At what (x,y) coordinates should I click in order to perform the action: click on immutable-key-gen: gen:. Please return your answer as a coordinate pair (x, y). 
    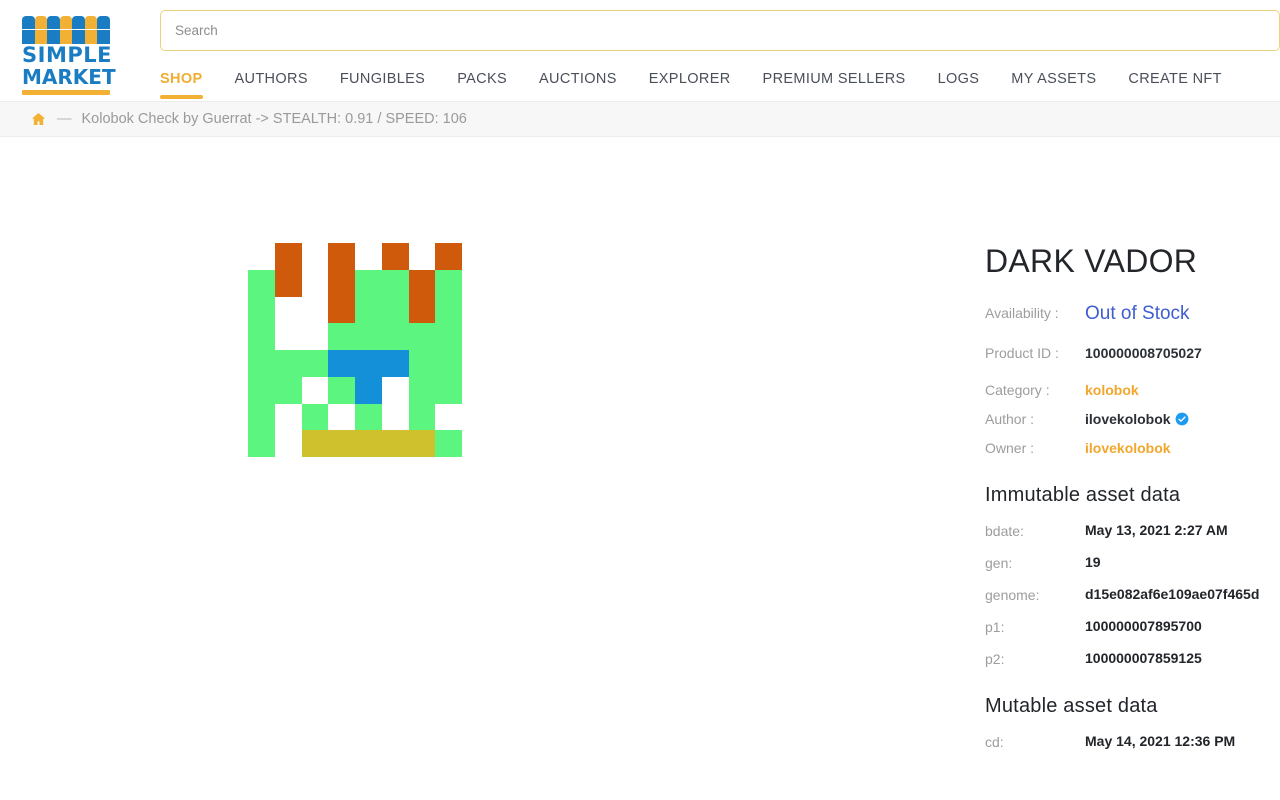
    Looking at the image, I should click on (999, 563).